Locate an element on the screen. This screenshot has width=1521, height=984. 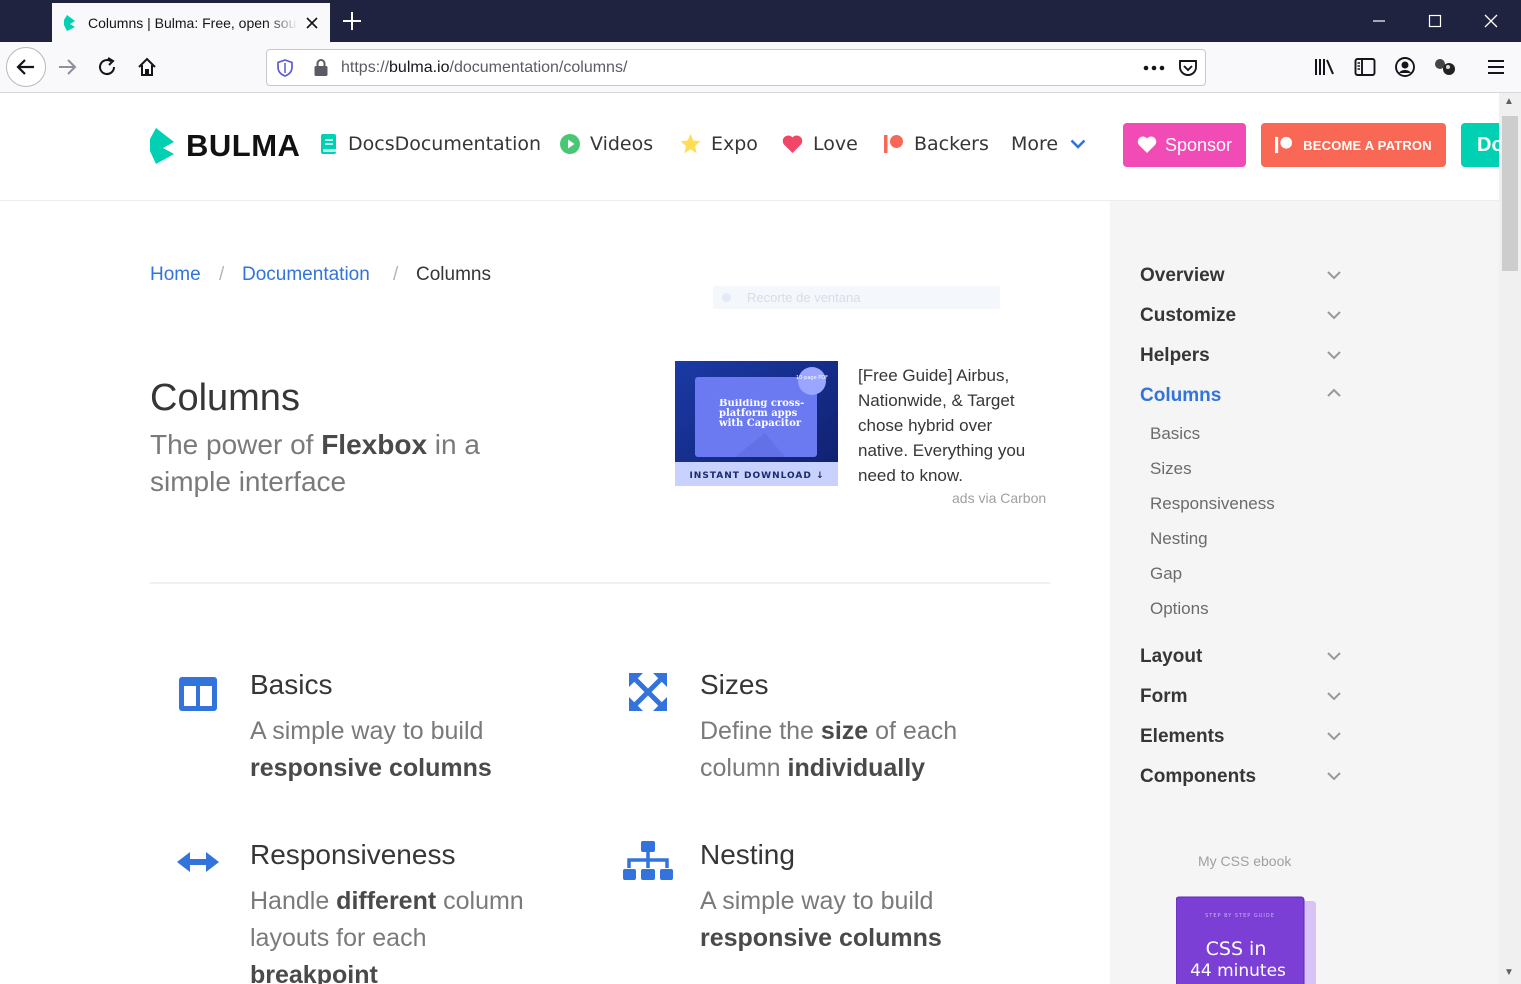
close-window-icon is located at coordinates (1491, 21).